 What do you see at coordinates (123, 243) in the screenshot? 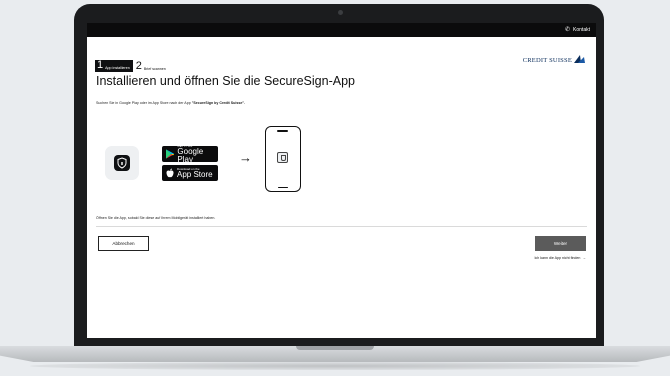
I see `cancel-button: Abbrechen` at bounding box center [123, 243].